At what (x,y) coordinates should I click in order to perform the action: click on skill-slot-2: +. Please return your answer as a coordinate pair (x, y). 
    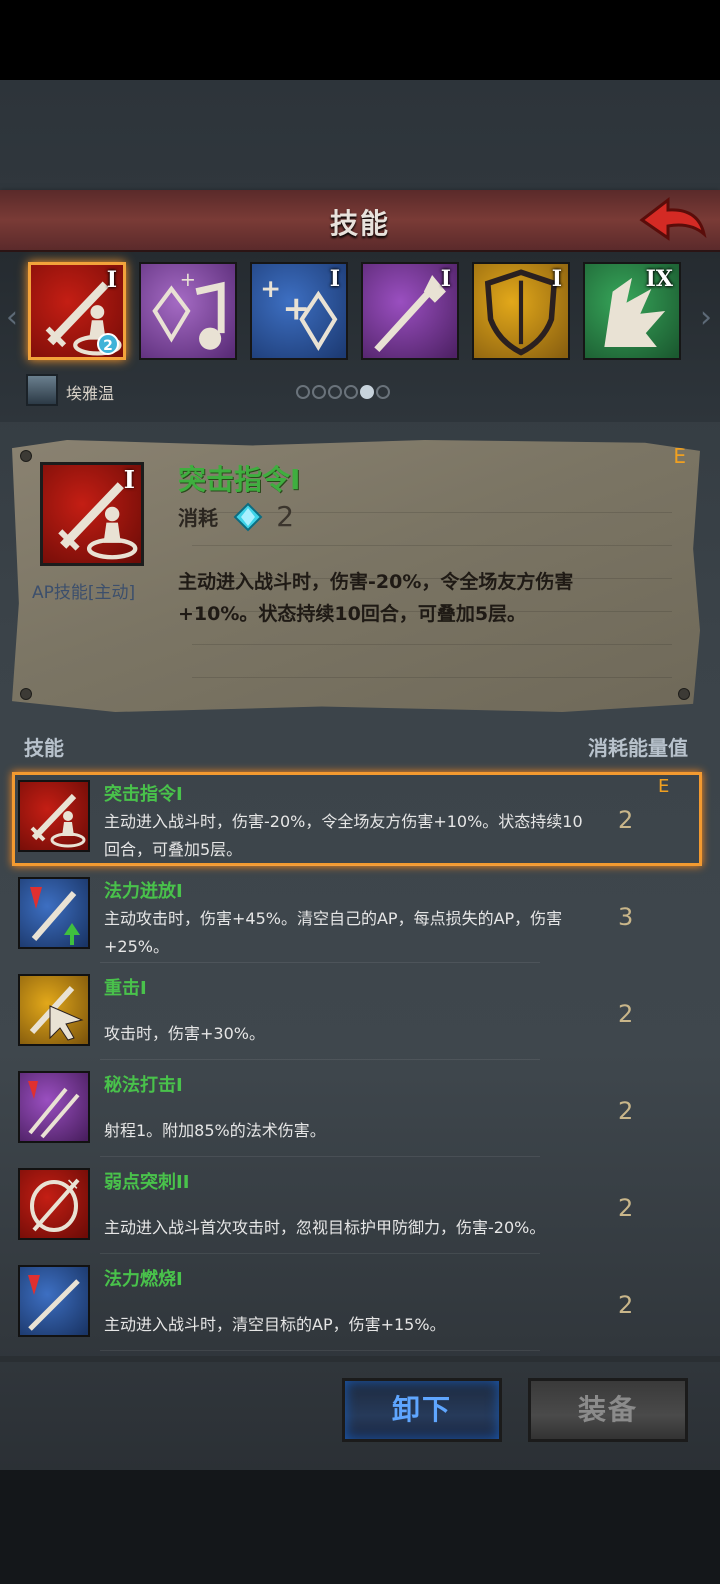
    Looking at the image, I should click on (188, 311).